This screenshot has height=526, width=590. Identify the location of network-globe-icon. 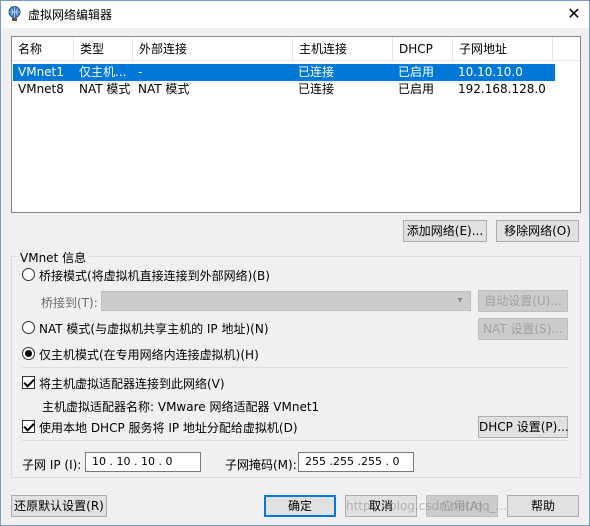
(14, 13).